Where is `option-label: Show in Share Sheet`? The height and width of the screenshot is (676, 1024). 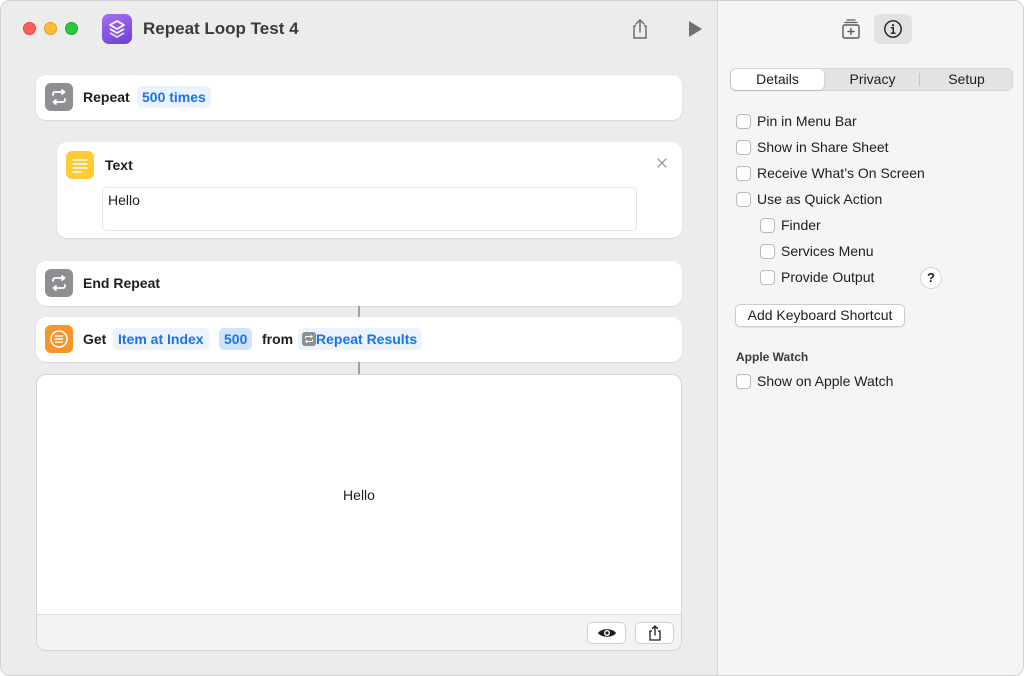
option-label: Show in Share Sheet is located at coordinates (823, 147).